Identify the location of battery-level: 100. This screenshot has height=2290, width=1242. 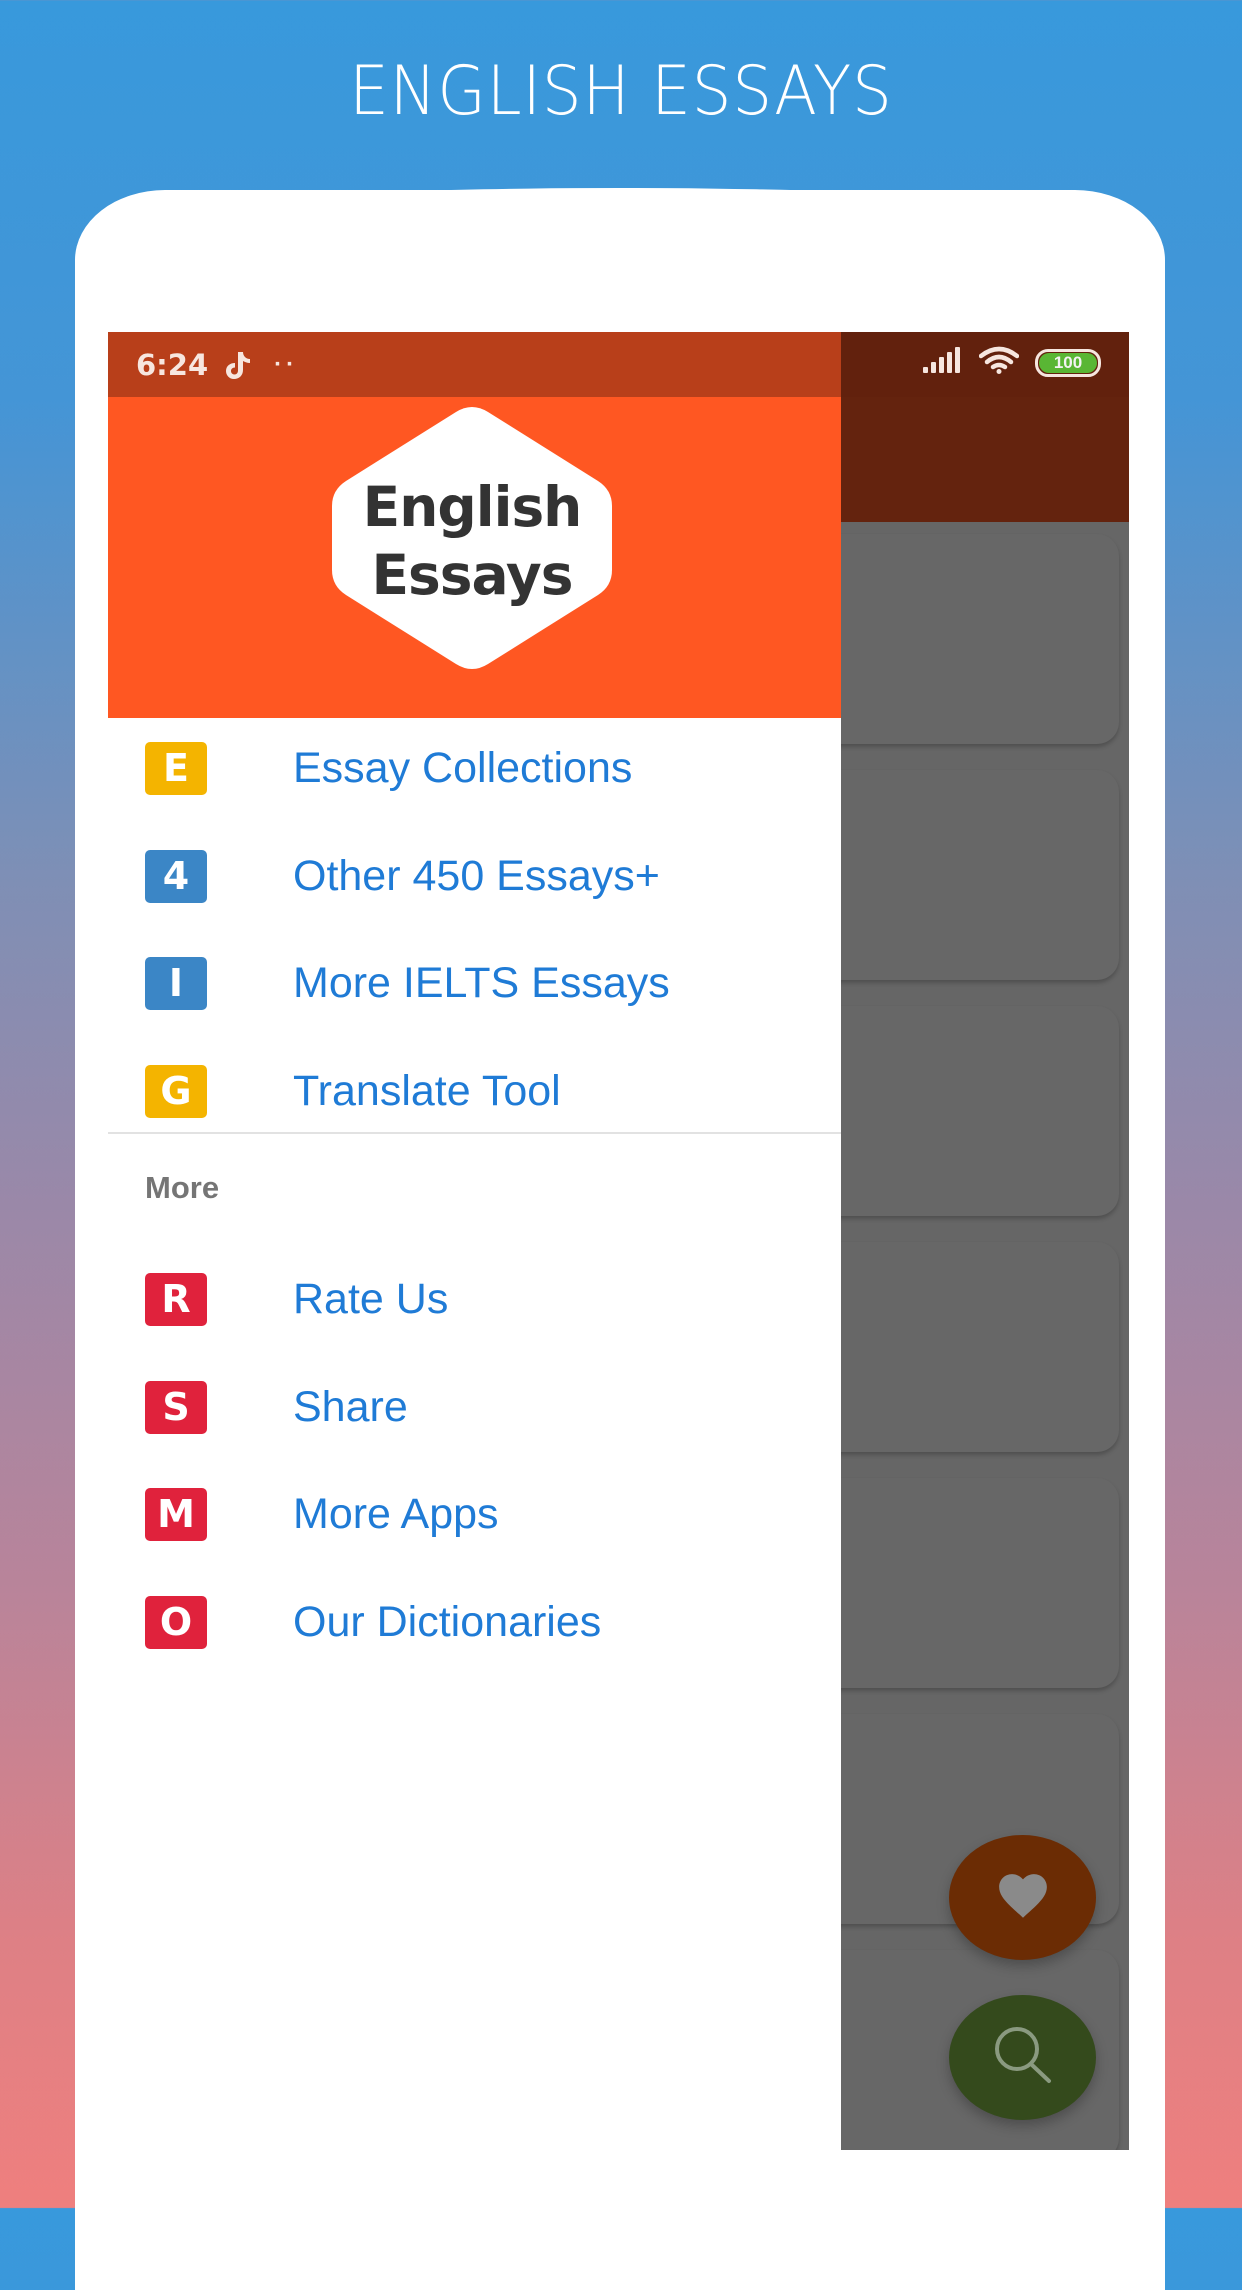
(1068, 362).